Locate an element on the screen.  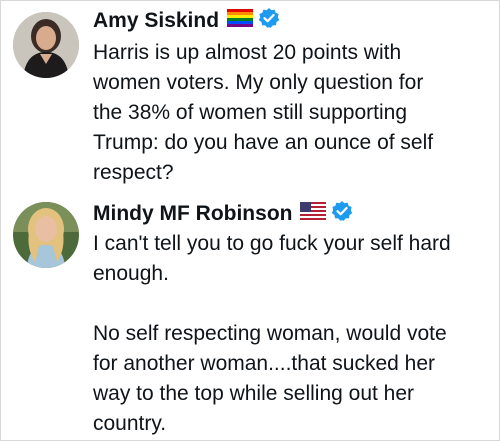
us-flag-icon is located at coordinates (313, 213).